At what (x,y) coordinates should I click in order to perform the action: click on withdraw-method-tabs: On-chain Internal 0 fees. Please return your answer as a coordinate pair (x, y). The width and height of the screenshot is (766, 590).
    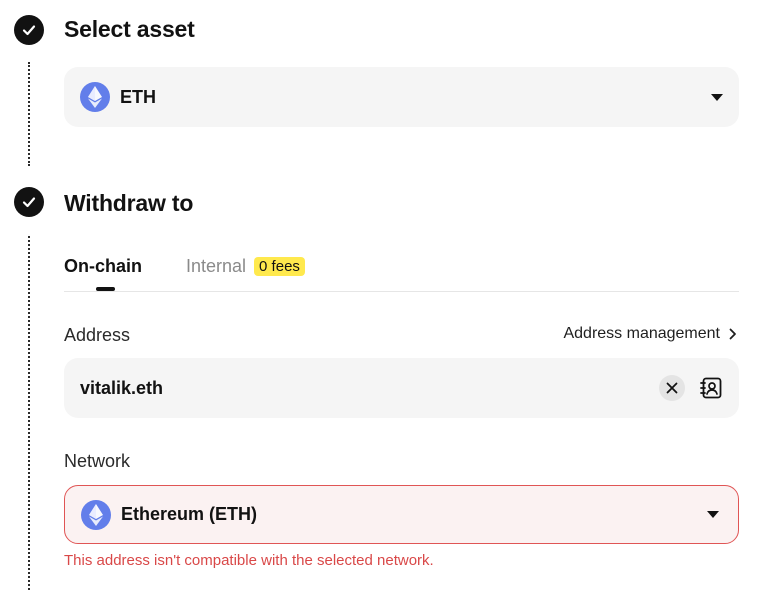
    Looking at the image, I should click on (401, 272).